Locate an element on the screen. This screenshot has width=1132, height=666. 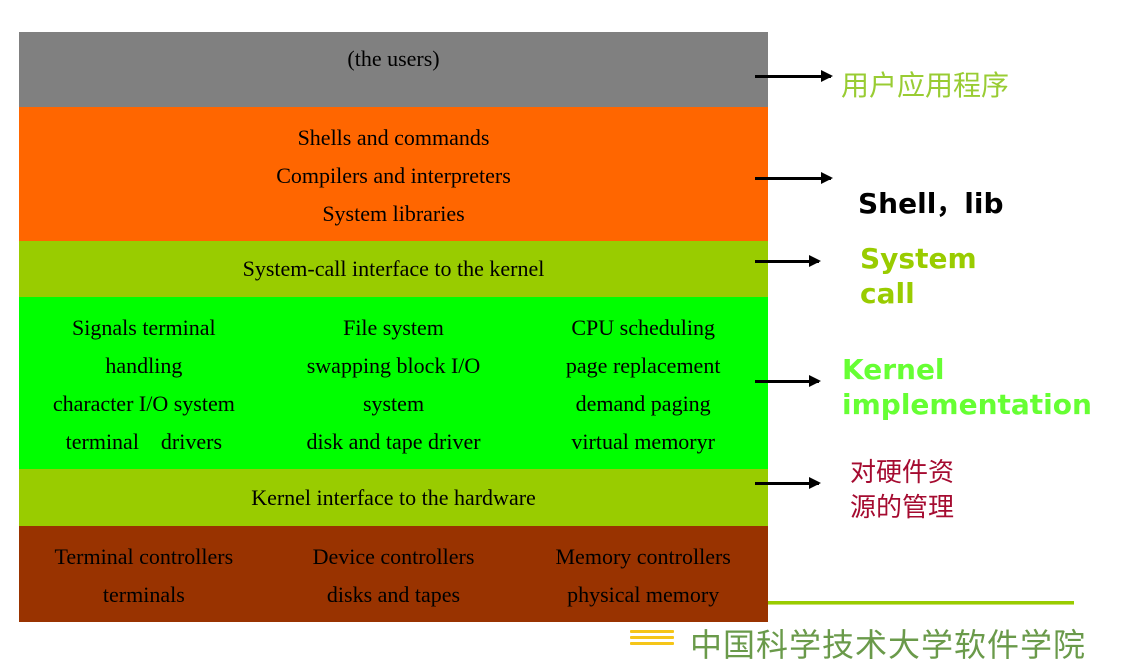
layer-text: system is located at coordinates (393, 403).